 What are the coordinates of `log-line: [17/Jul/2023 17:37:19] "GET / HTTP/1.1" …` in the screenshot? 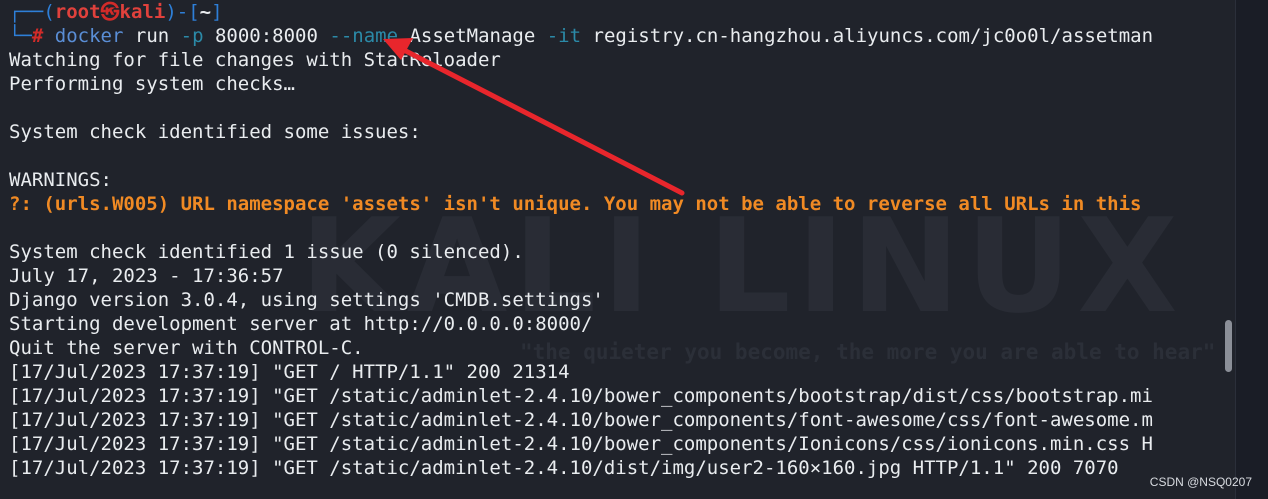 It's located at (289, 372).